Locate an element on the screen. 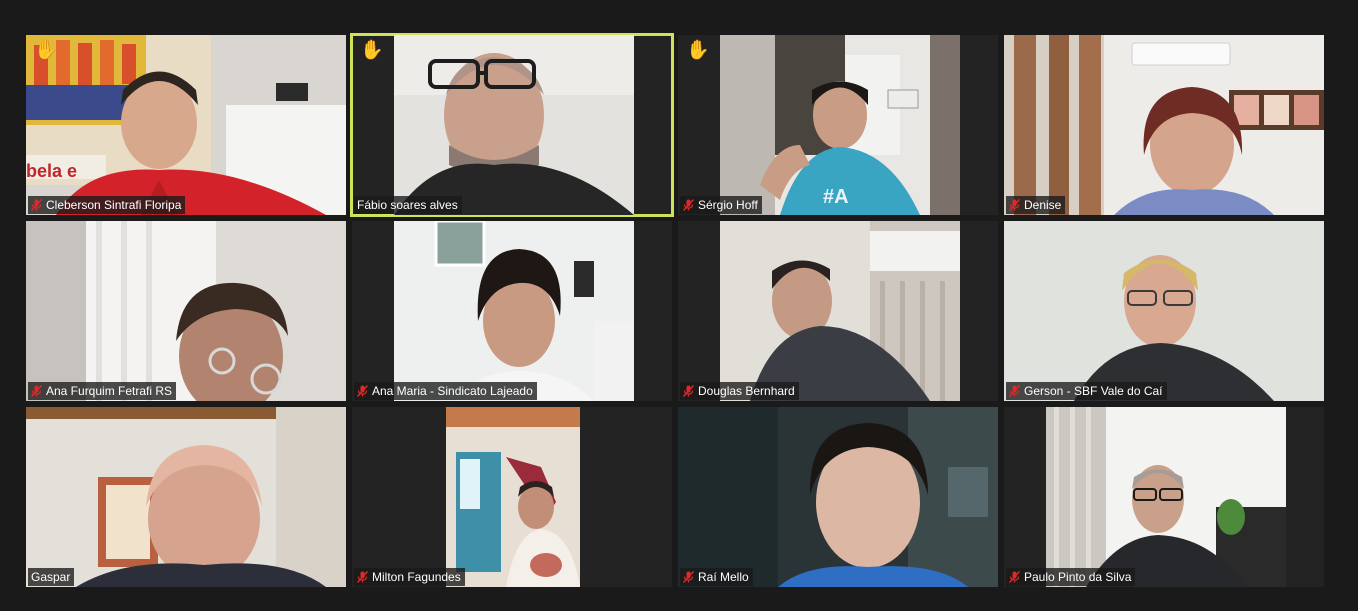 This screenshot has height=611, width=1358. participant-name: Gerson - SBF Vale do Caí is located at coordinates (1093, 391).